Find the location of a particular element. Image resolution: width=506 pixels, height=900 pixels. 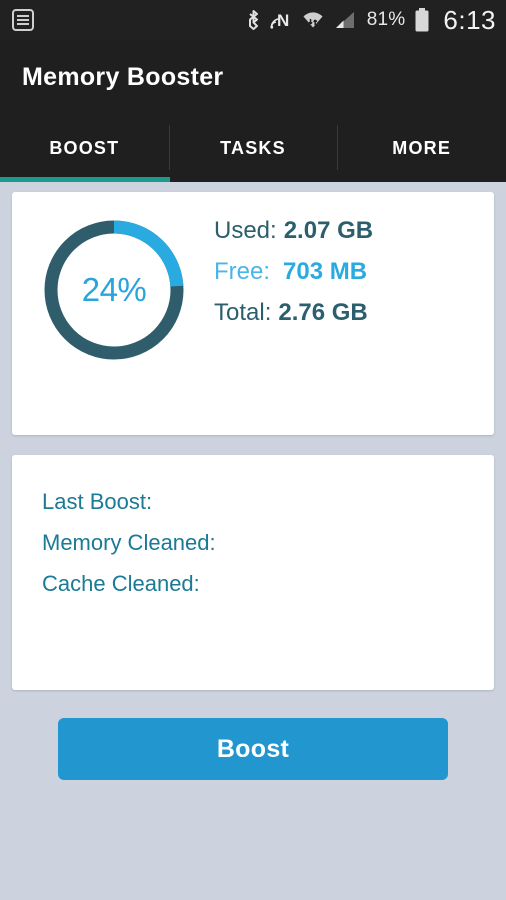

bluetooth-icon is located at coordinates (253, 20).